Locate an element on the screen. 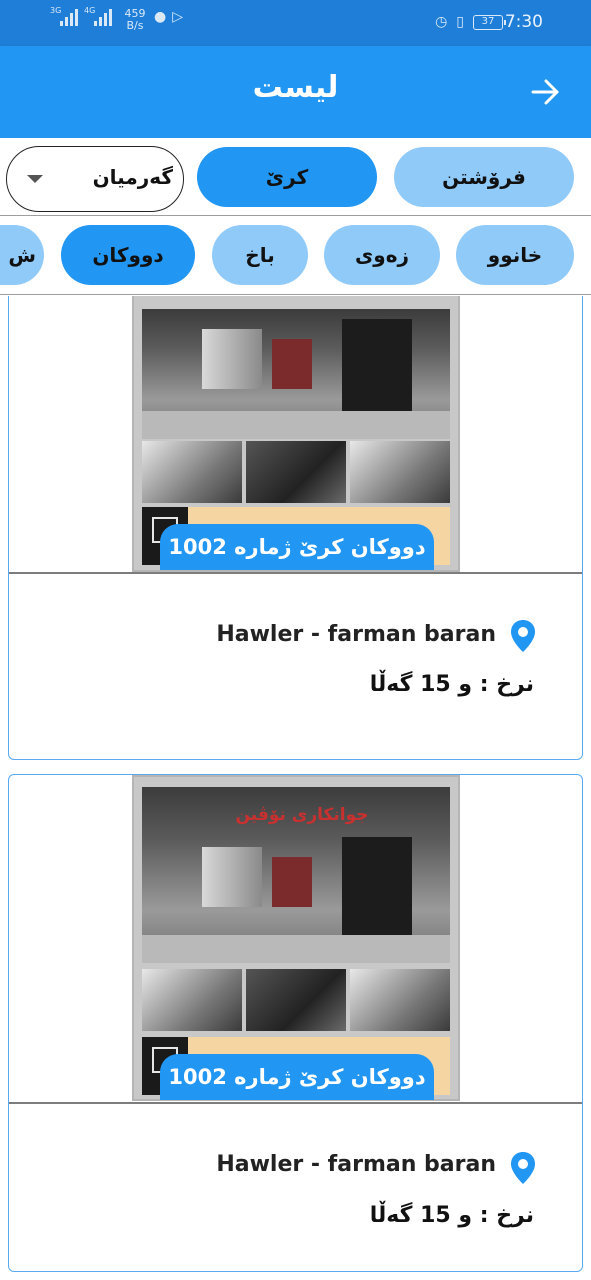  app-bar: لیست is located at coordinates (295, 92).